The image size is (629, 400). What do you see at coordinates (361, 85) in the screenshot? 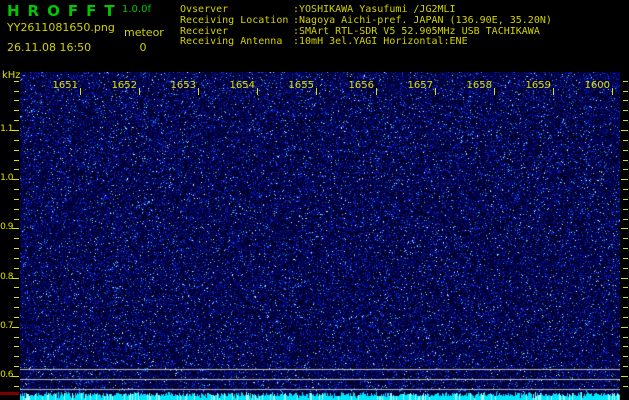
I see `time-label: 1656` at bounding box center [361, 85].